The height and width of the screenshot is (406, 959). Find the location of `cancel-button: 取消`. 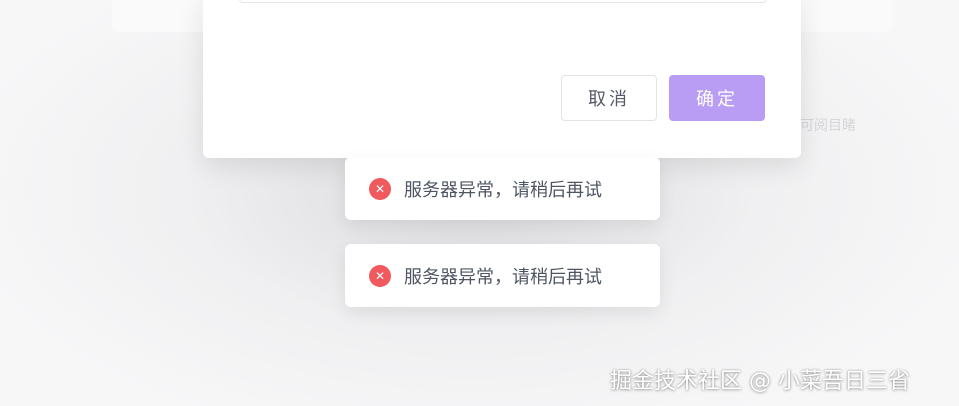

cancel-button: 取消 is located at coordinates (609, 98).